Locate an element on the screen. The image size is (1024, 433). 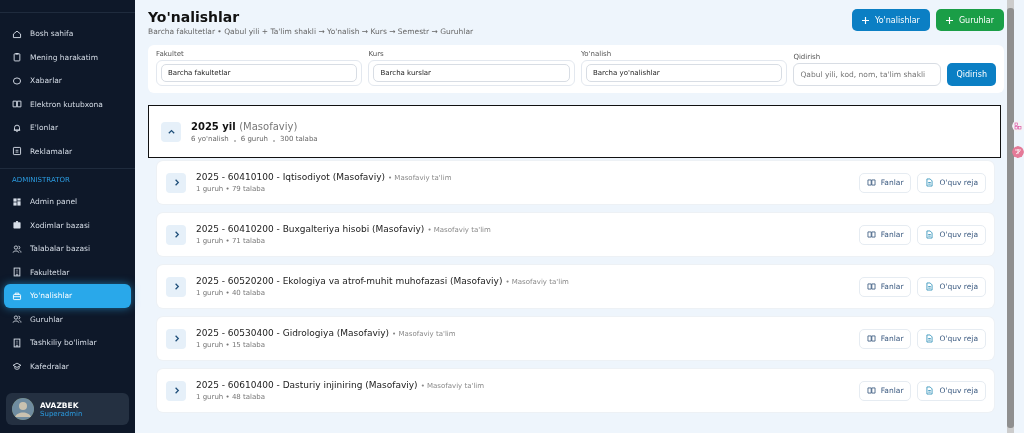
bag-icon is located at coordinates (17, 295).